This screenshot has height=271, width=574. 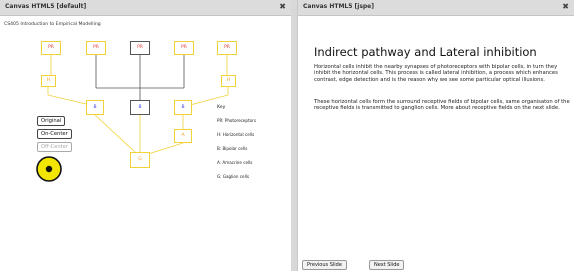 I want to click on right-window-title: Canvas HTML5 [jspe], so click(x=338, y=6).